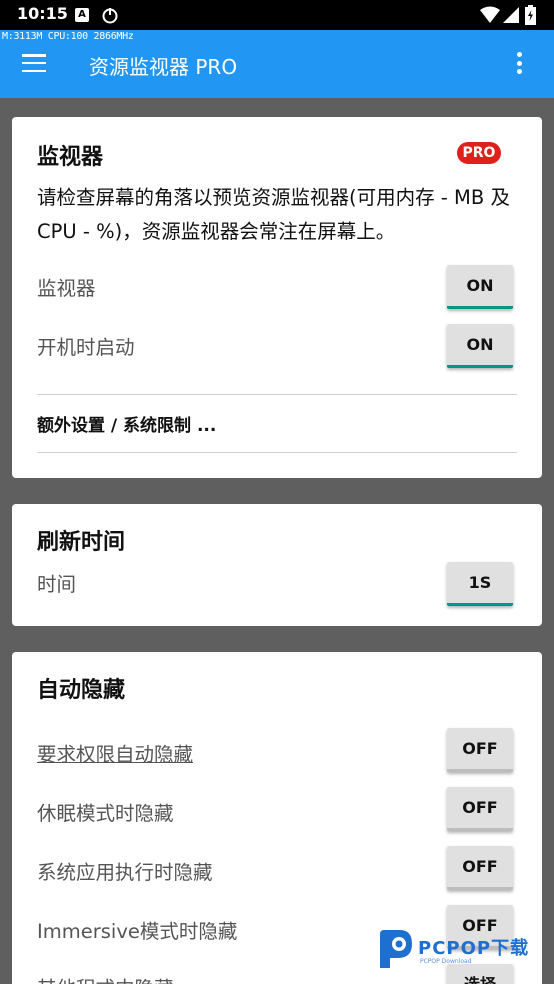  I want to click on pcpop-watermark: PCPOP下载 PCPOP Download, so click(462, 950).